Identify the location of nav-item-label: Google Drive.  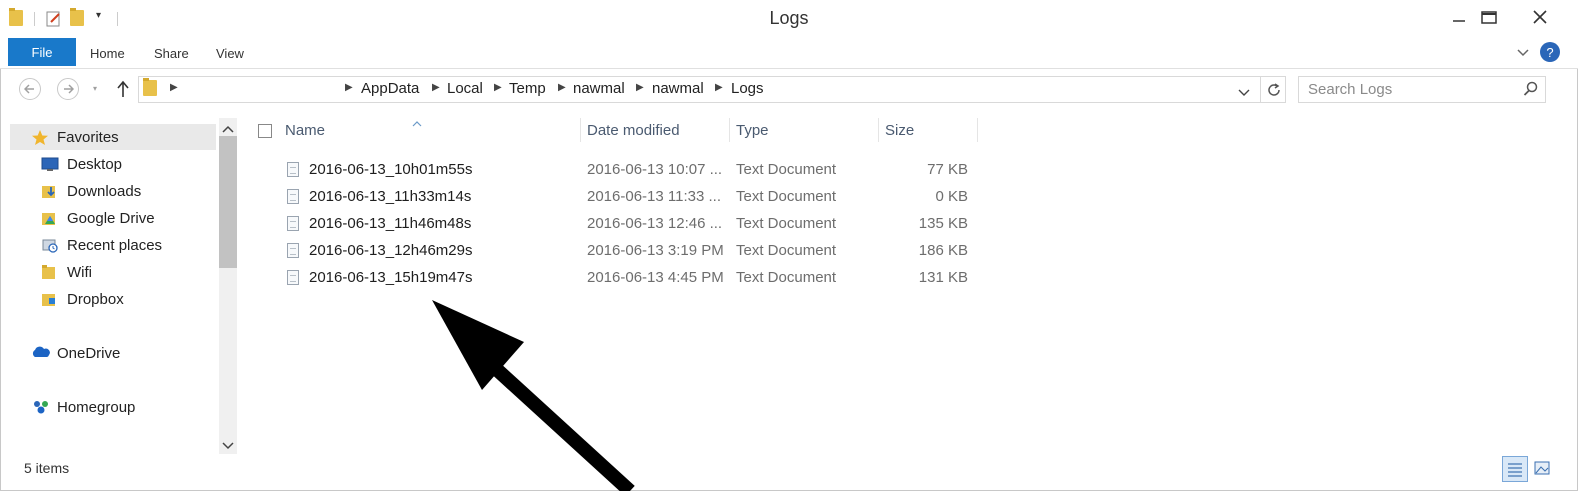
(111, 218).